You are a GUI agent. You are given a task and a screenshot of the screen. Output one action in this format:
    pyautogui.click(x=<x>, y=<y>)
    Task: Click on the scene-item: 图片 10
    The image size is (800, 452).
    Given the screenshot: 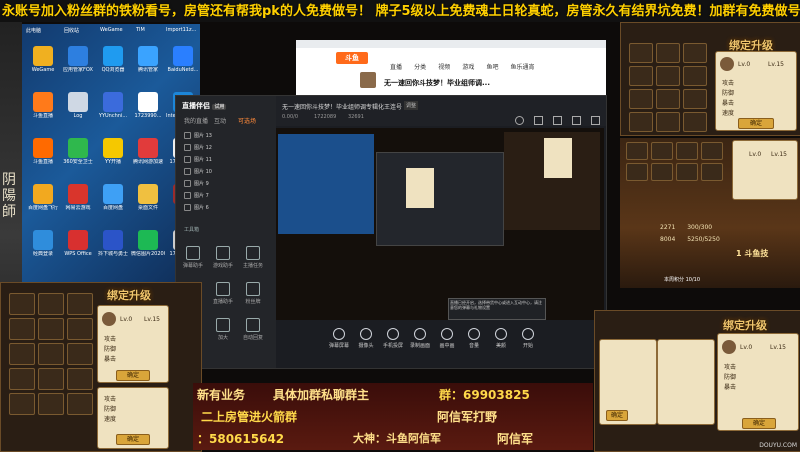 What is the action you would take?
    pyautogui.click(x=226, y=172)
    